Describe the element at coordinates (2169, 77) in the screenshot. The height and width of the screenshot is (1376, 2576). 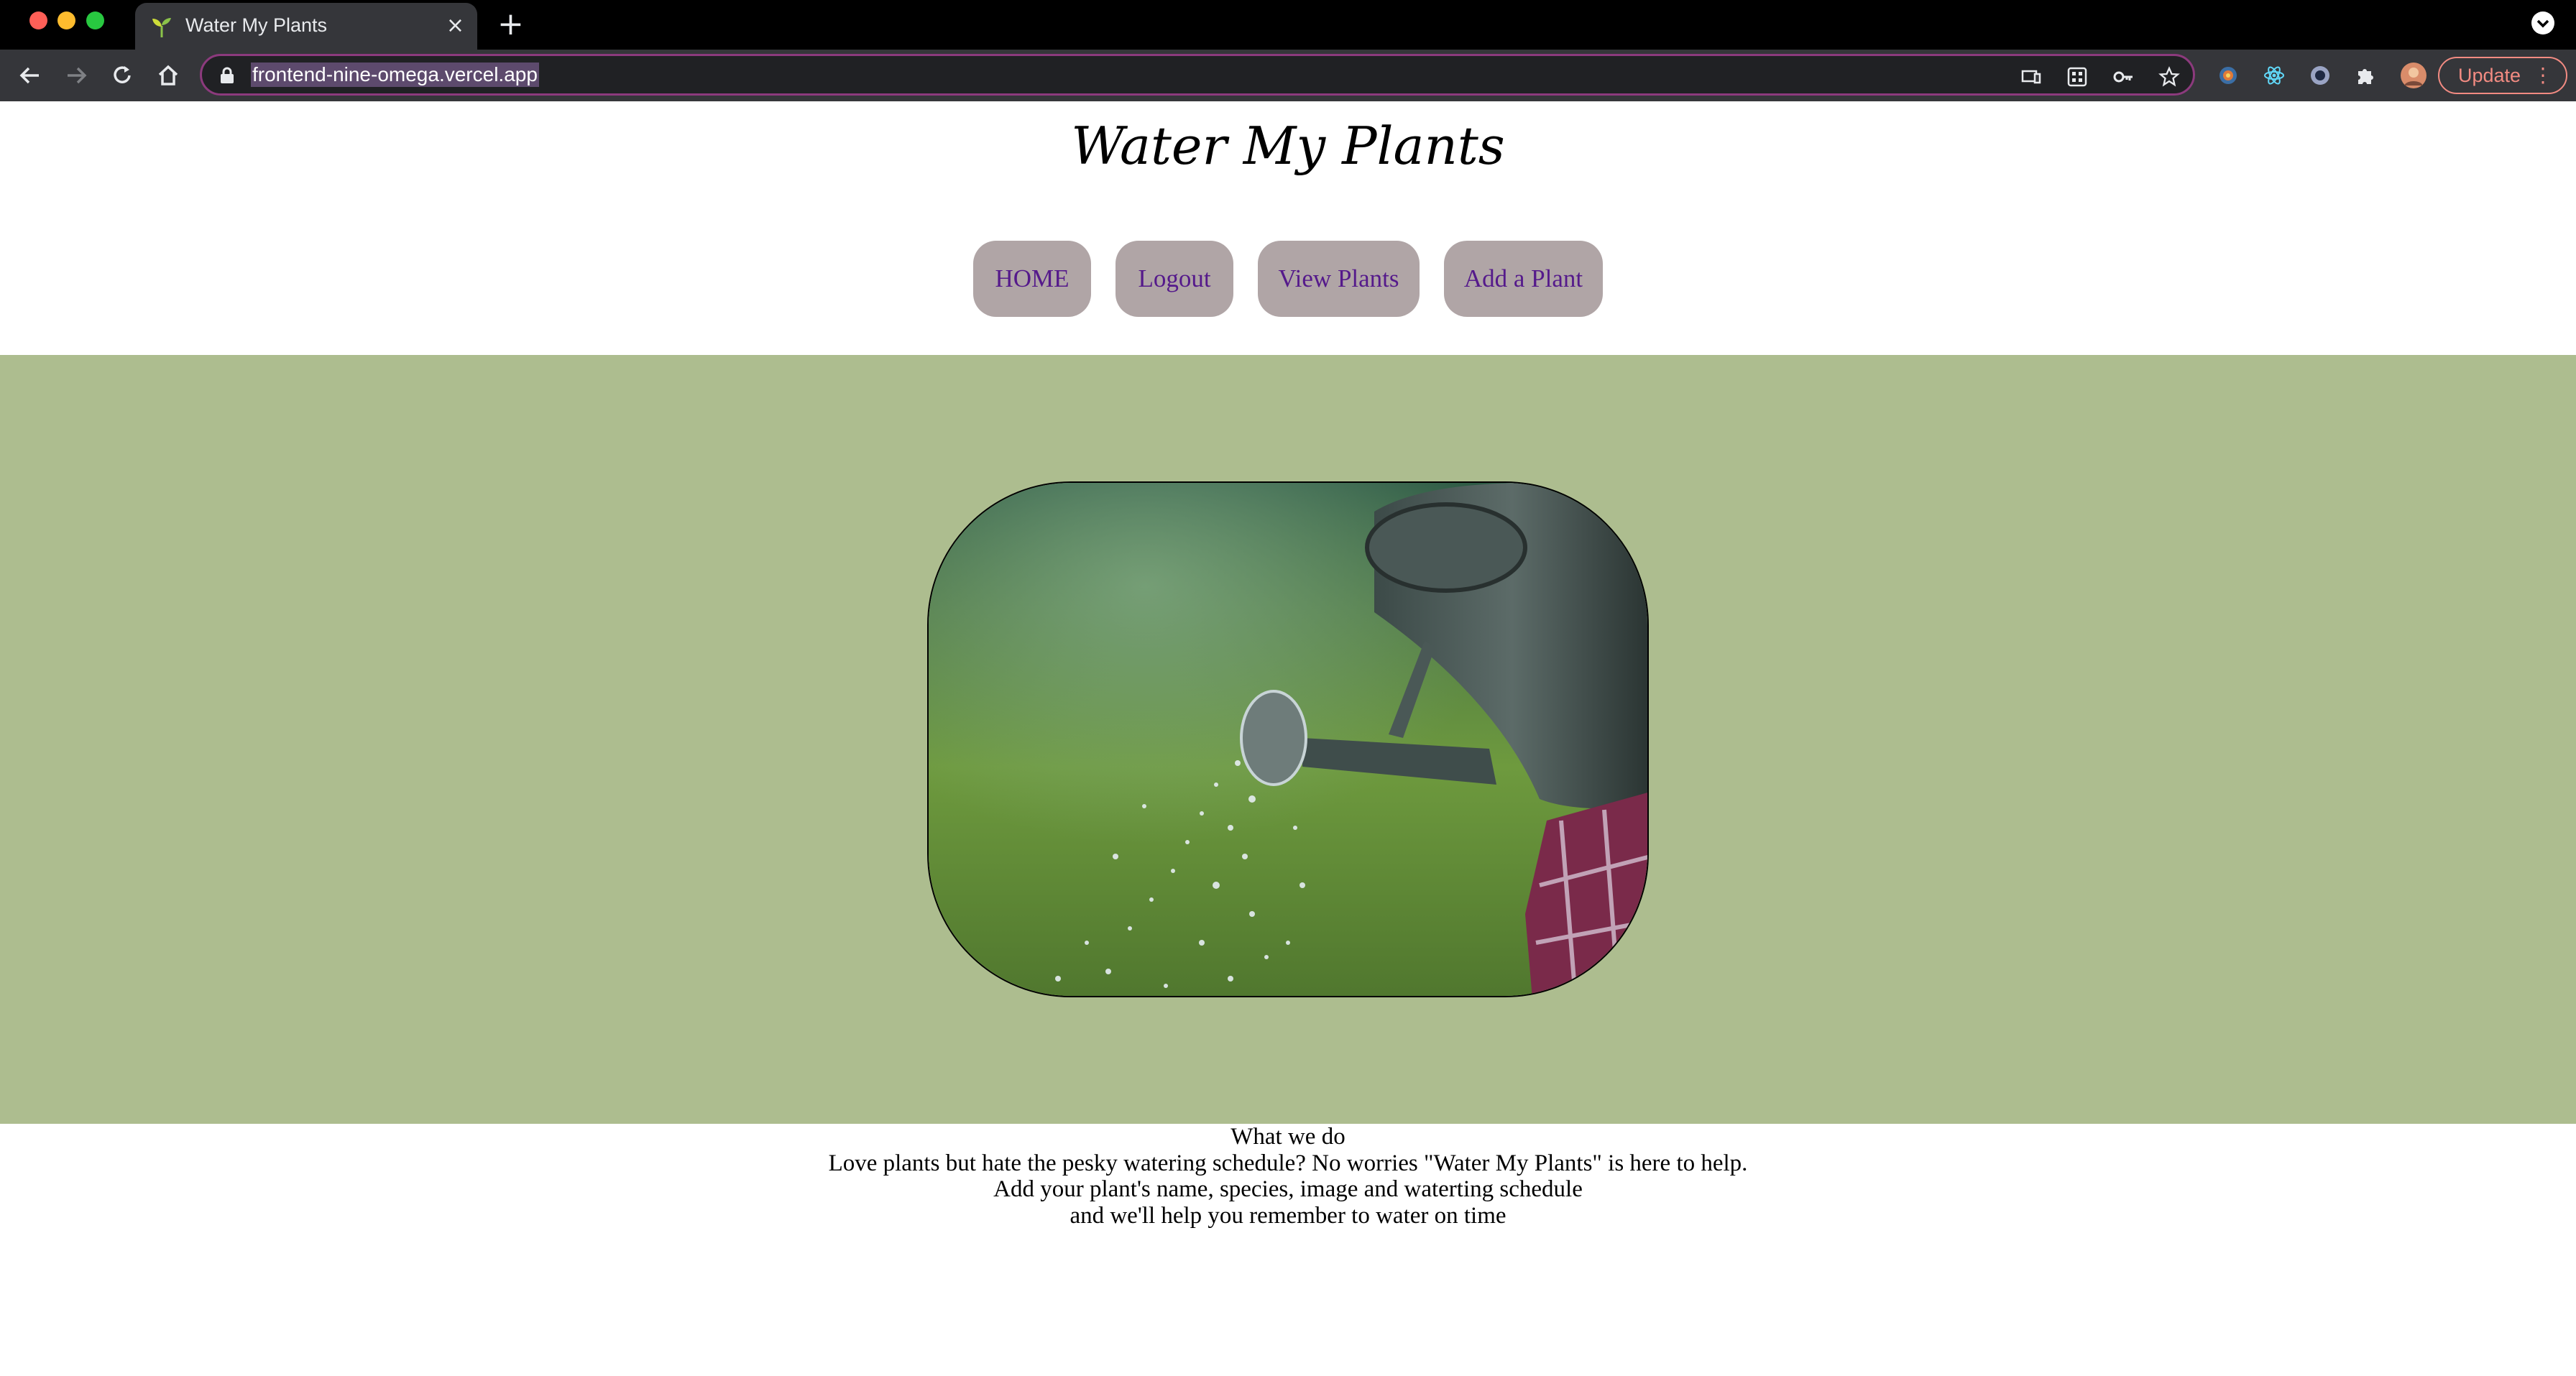
I see `star-icon` at that location.